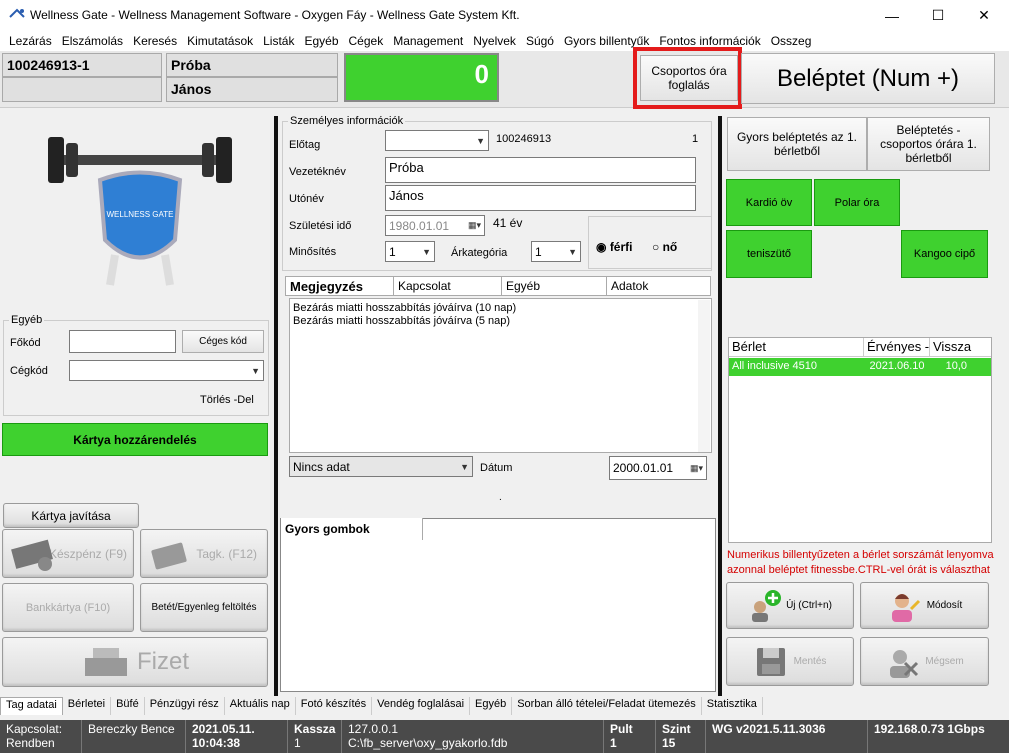 The height and width of the screenshot is (753, 1009). What do you see at coordinates (122, 341) in the screenshot?
I see `fokod-input` at bounding box center [122, 341].